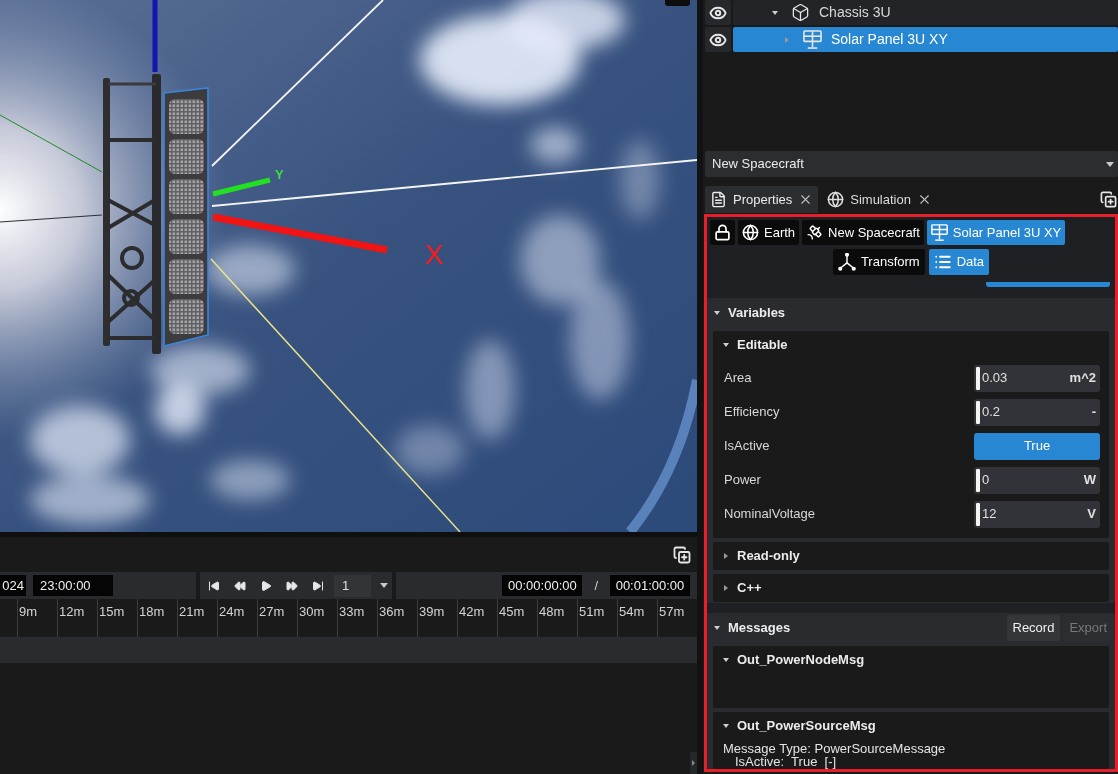  Describe the element at coordinates (1037, 446) in the screenshot. I see `toggle-button: True` at that location.